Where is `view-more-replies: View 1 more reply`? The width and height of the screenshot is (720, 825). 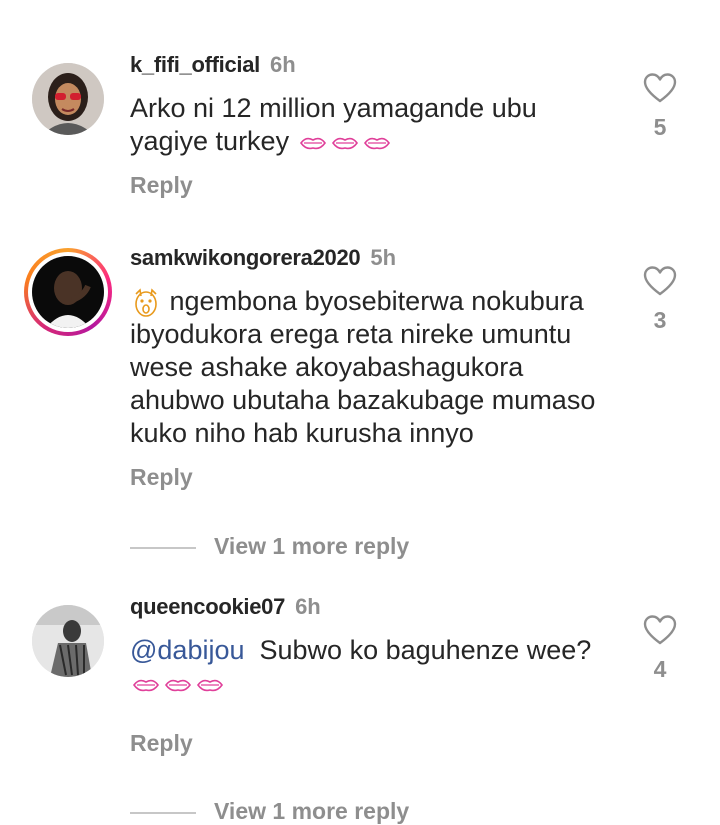 view-more-replies: View 1 more reply is located at coordinates (269, 546).